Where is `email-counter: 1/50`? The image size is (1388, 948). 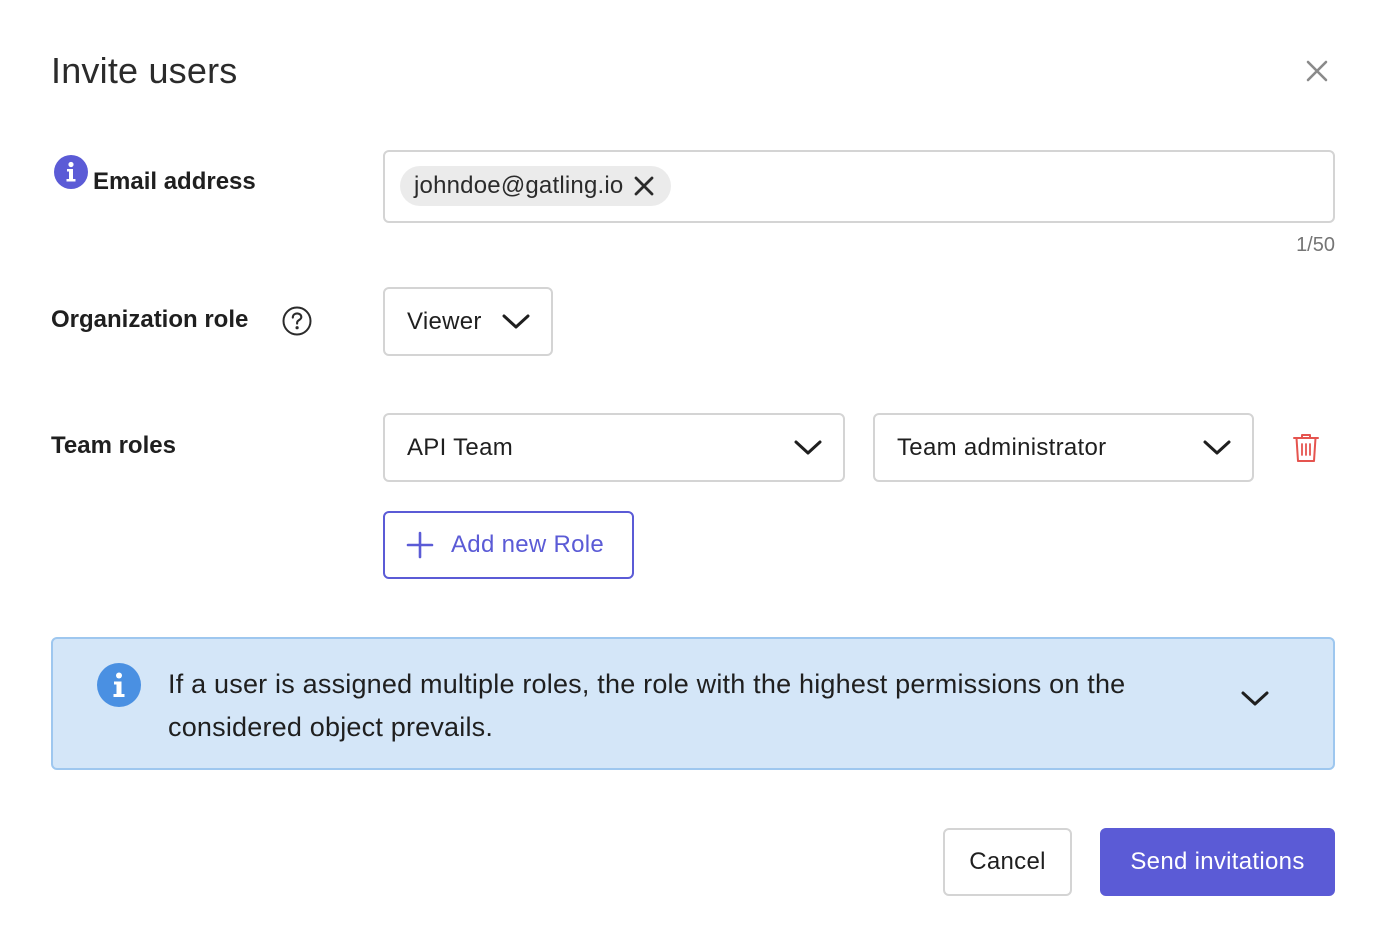 email-counter: 1/50 is located at coordinates (1315, 245).